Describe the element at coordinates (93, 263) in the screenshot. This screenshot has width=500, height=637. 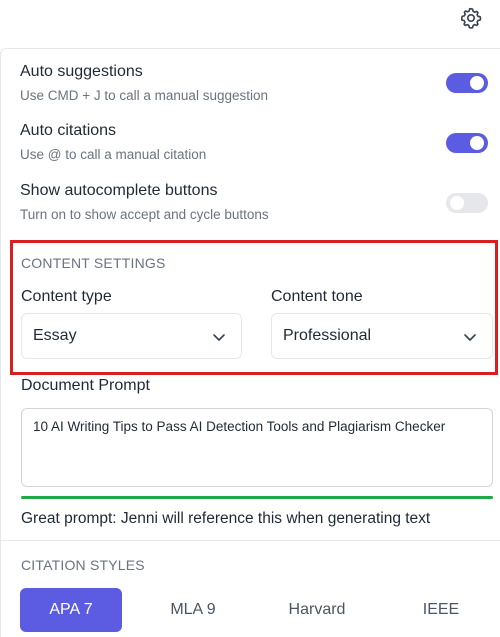
I see `content-settings-heading: CONTENT SETTINGS` at that location.